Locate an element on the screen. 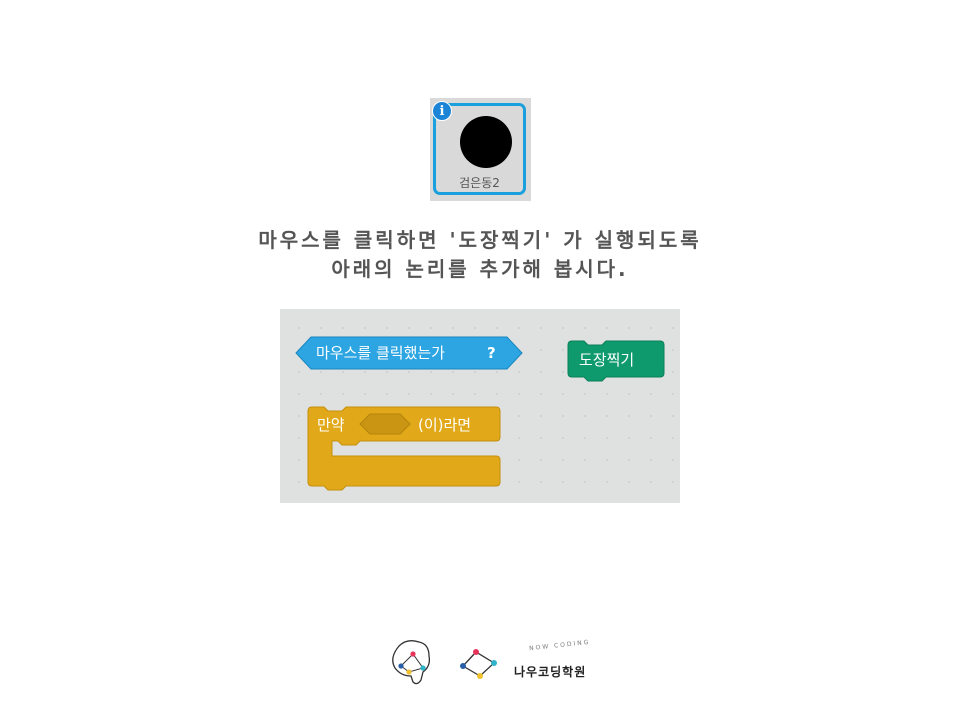 This screenshot has width=960, height=720. network-nodes-icon is located at coordinates (478, 664).